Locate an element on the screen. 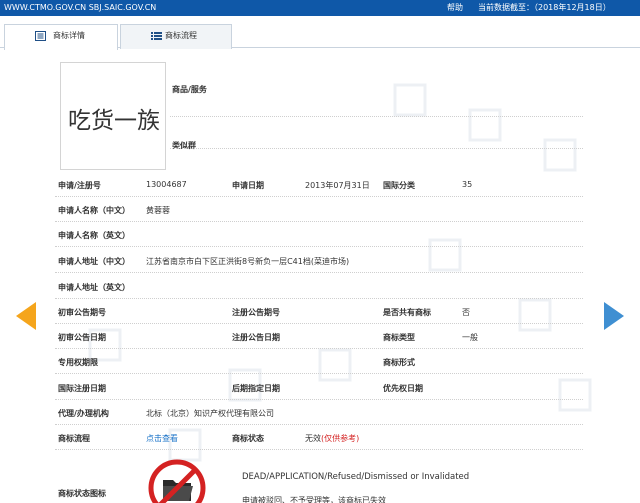 The width and height of the screenshot is (640, 503). tab-label: 商标流程 is located at coordinates (181, 35).